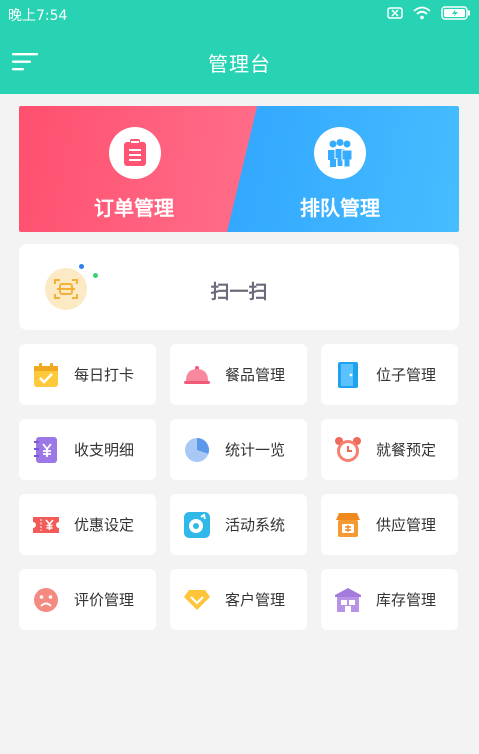 This screenshot has width=479, height=754. Describe the element at coordinates (104, 525) in the screenshot. I see `tile-label: 优惠设定` at that location.